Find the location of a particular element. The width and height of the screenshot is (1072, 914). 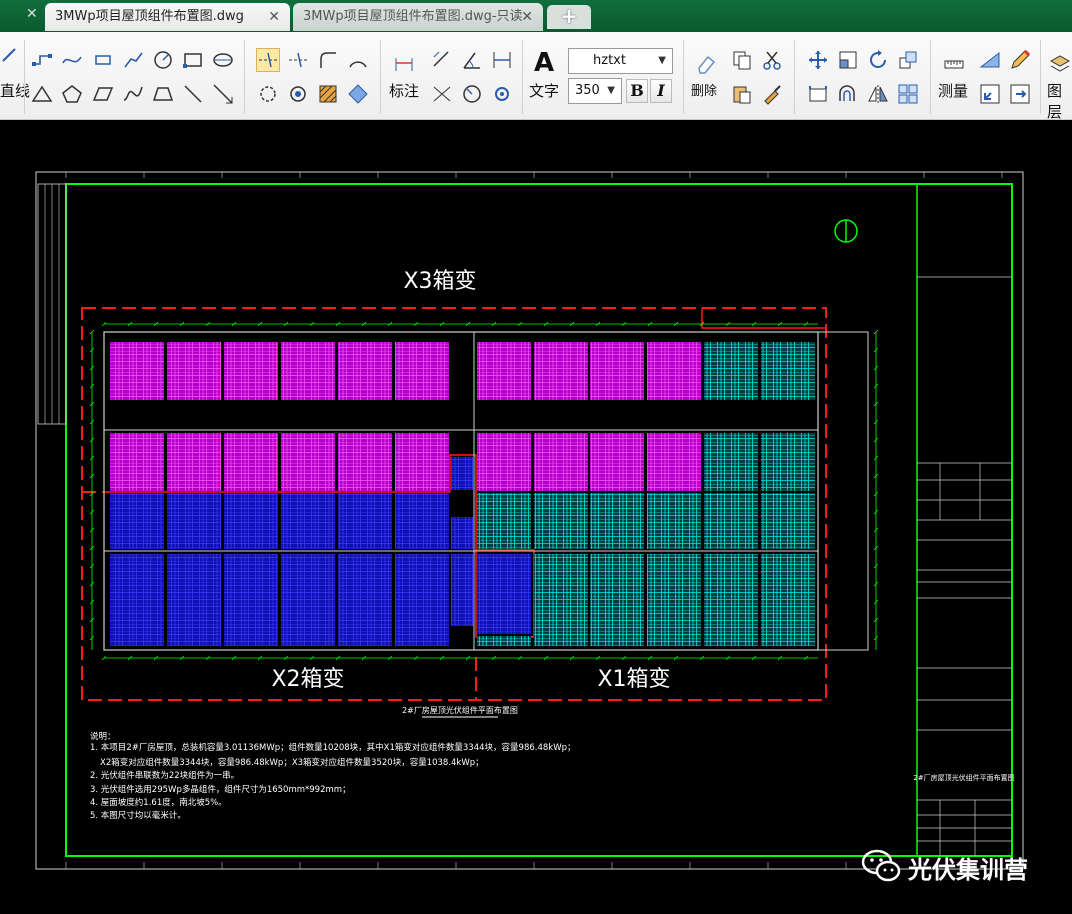

gear-polygon-icon is located at coordinates (268, 94).